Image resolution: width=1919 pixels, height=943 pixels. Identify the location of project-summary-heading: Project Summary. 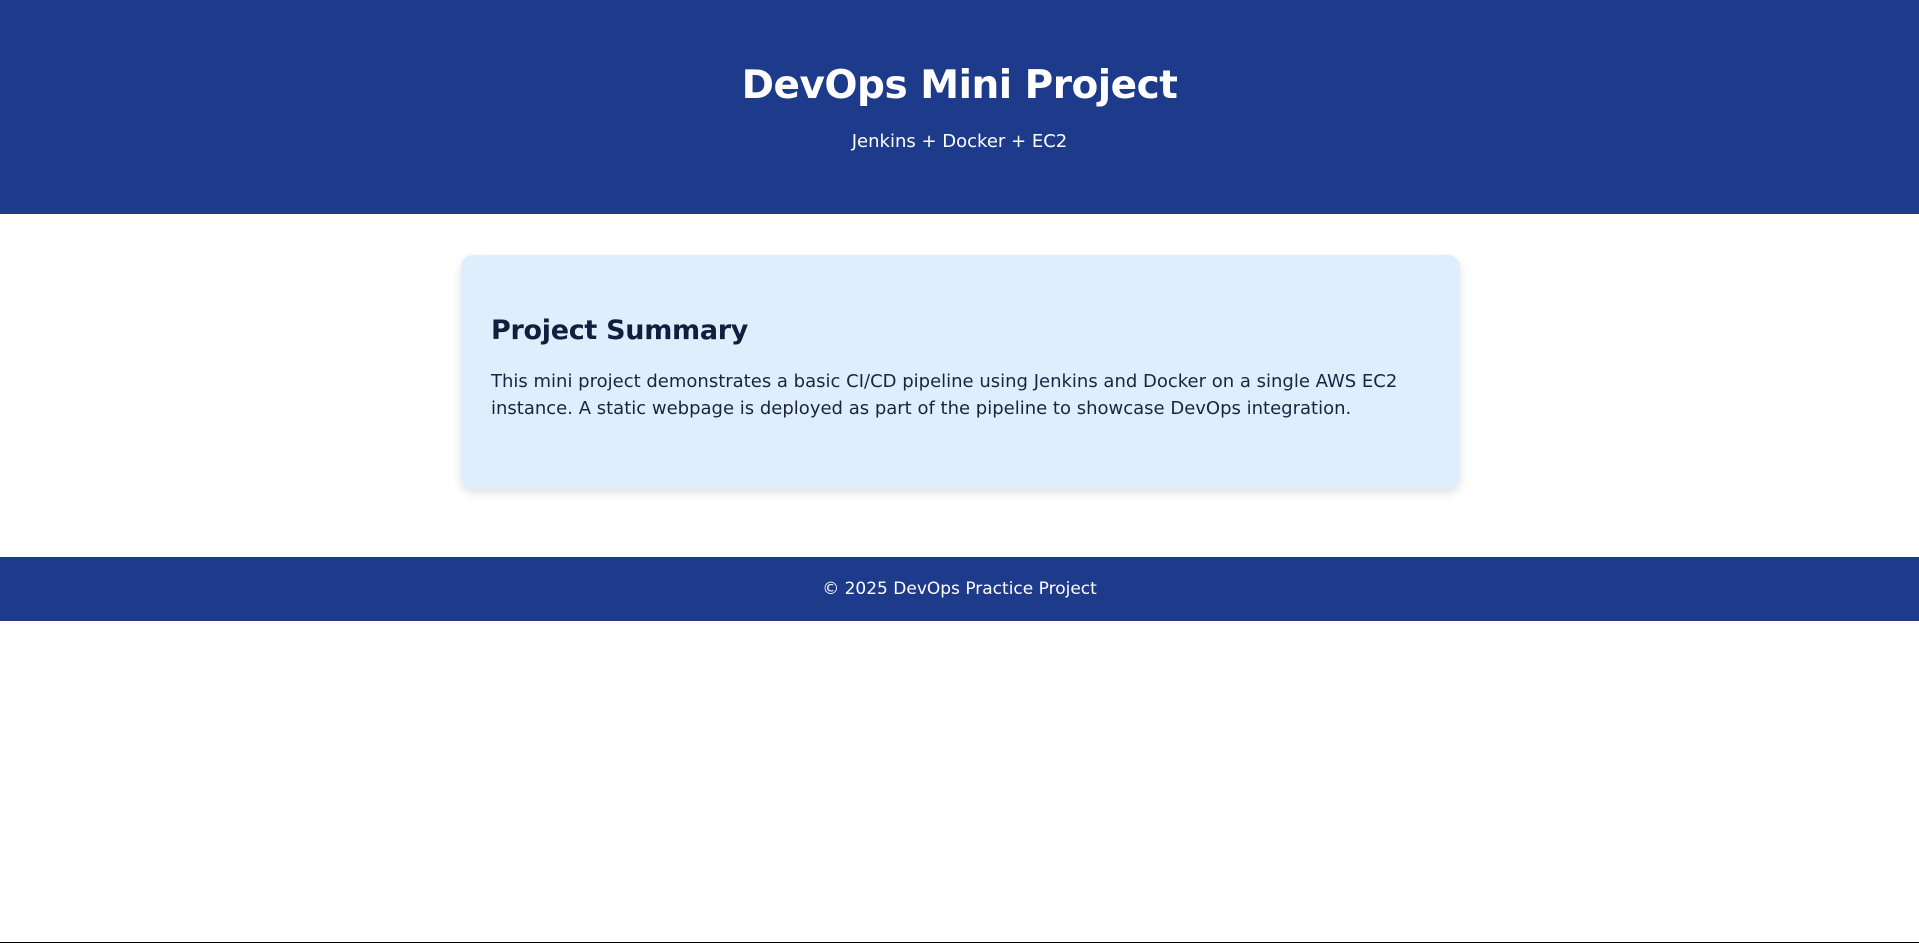
(620, 330).